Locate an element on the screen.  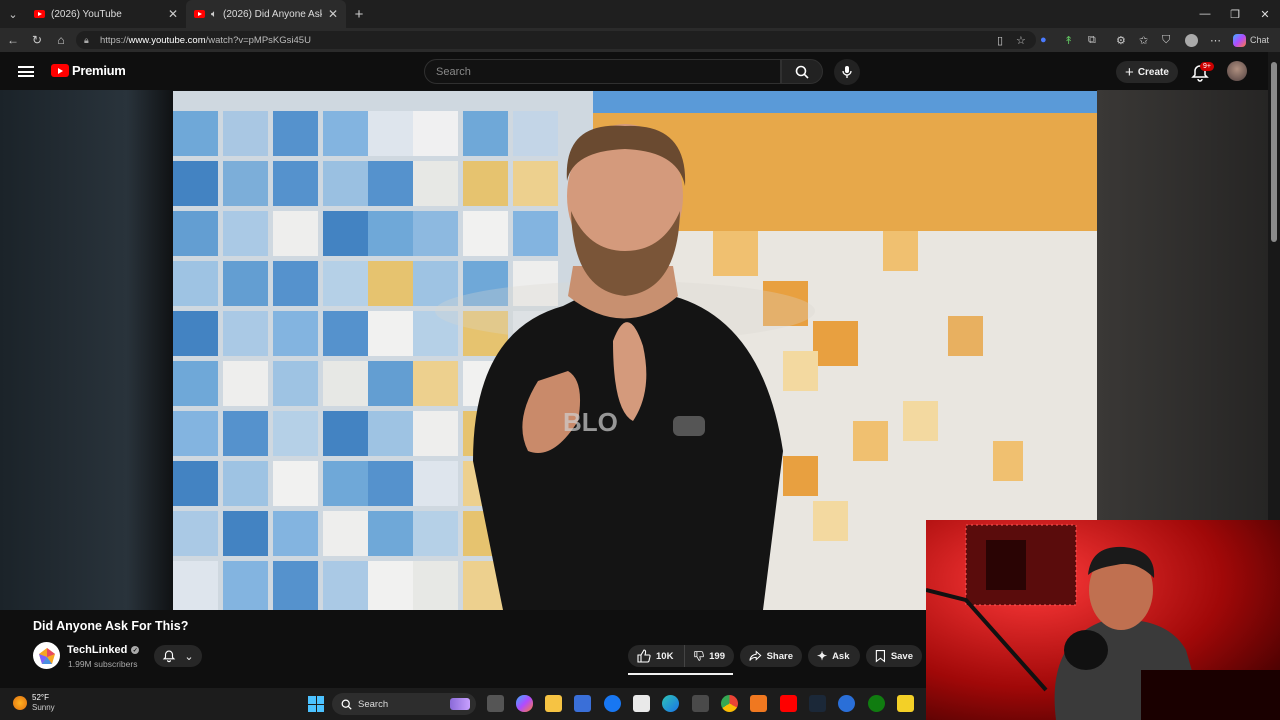
close-window-icon: ✕ is located at coordinates (1265, 14).